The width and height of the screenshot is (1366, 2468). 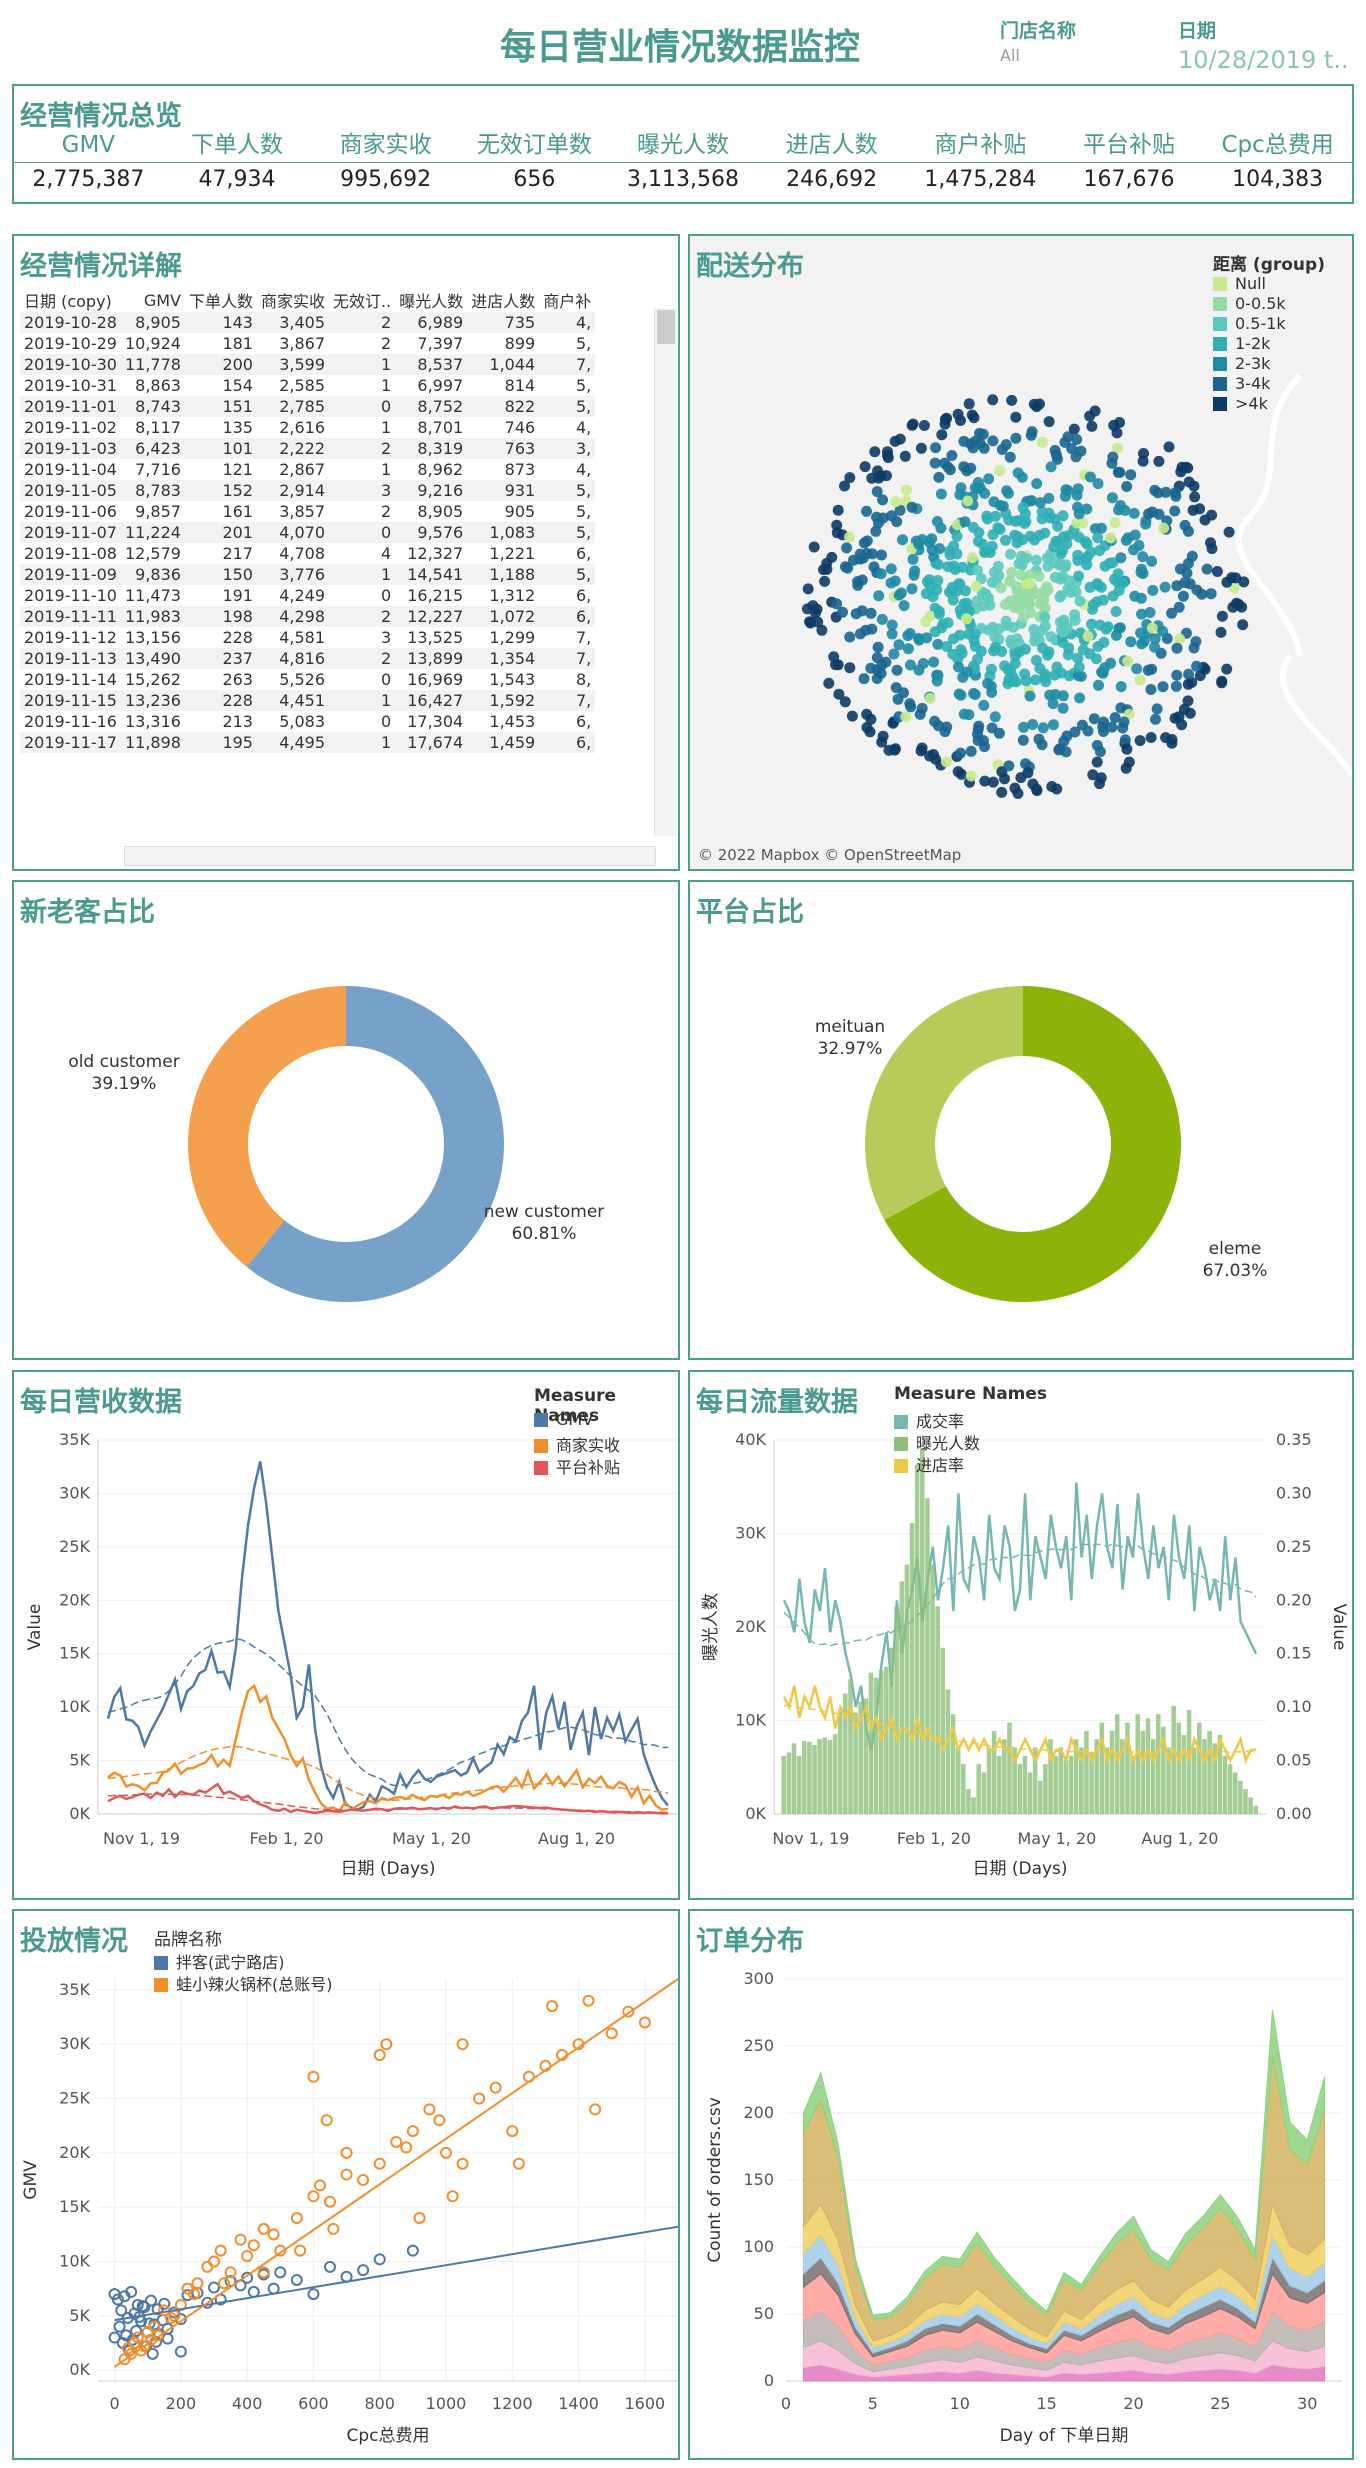 I want to click on table-row: 2019-11-10 11,473 191 4,249 0 16,215 1,312 6,, so click(x=307, y=595).